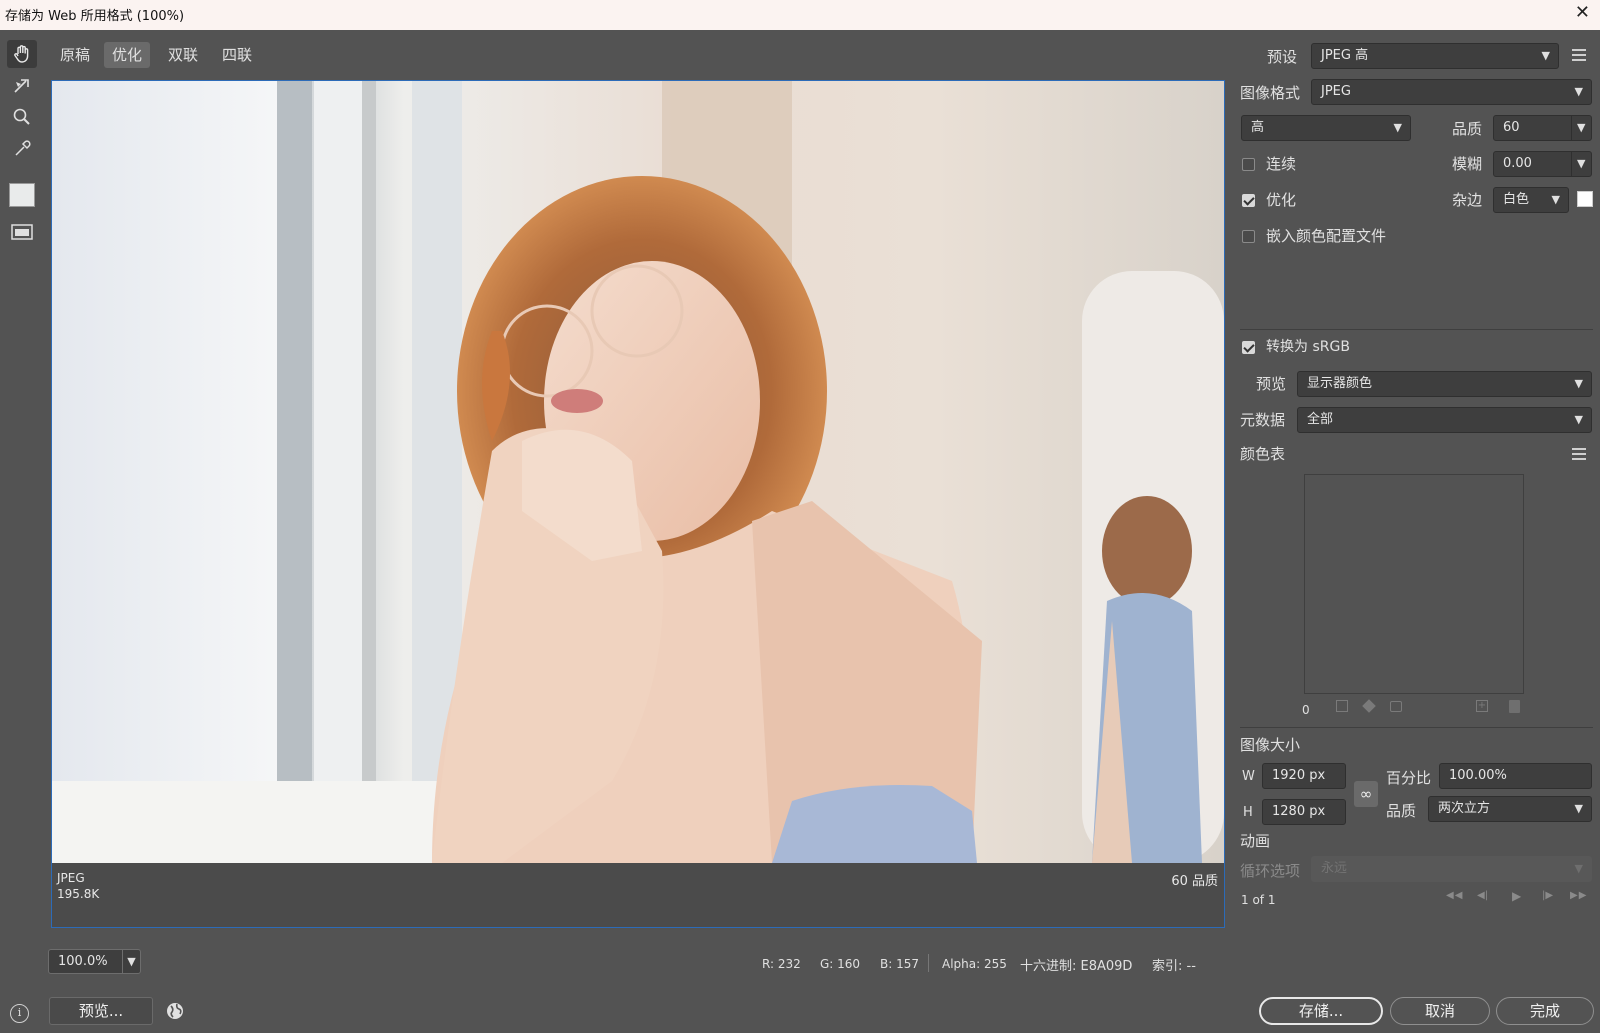 The height and width of the screenshot is (1033, 1600). Describe the element at coordinates (1516, 199) in the screenshot. I see `matte-value: 白色` at that location.